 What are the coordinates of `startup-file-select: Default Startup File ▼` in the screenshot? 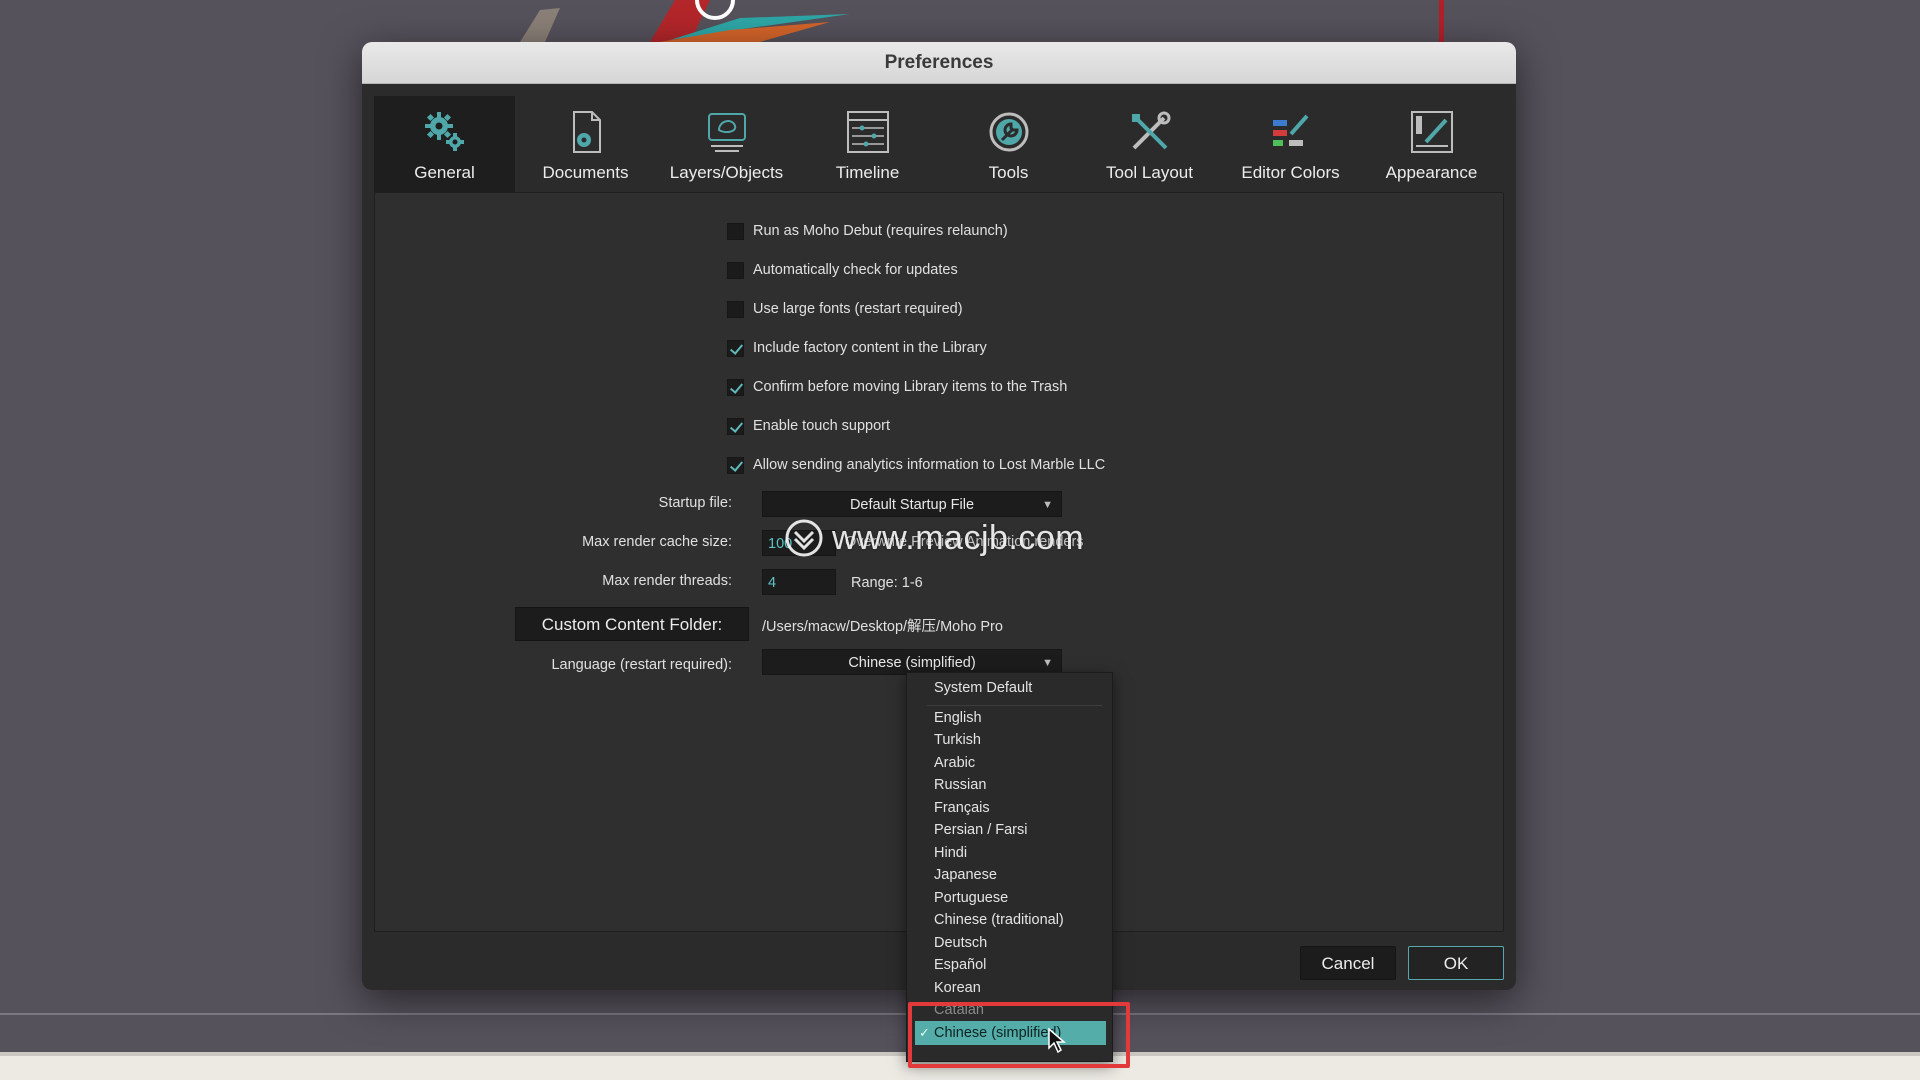 It's located at (912, 504).